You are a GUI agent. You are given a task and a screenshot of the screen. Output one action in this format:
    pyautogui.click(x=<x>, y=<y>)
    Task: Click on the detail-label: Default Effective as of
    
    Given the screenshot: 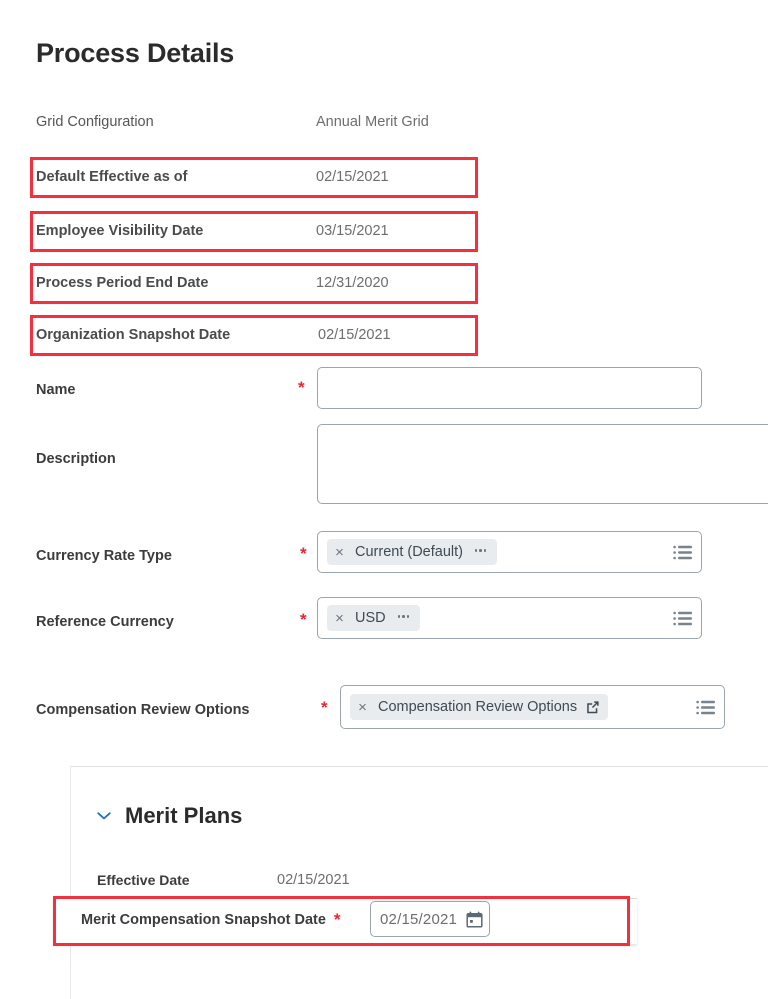 What is the action you would take?
    pyautogui.click(x=112, y=177)
    